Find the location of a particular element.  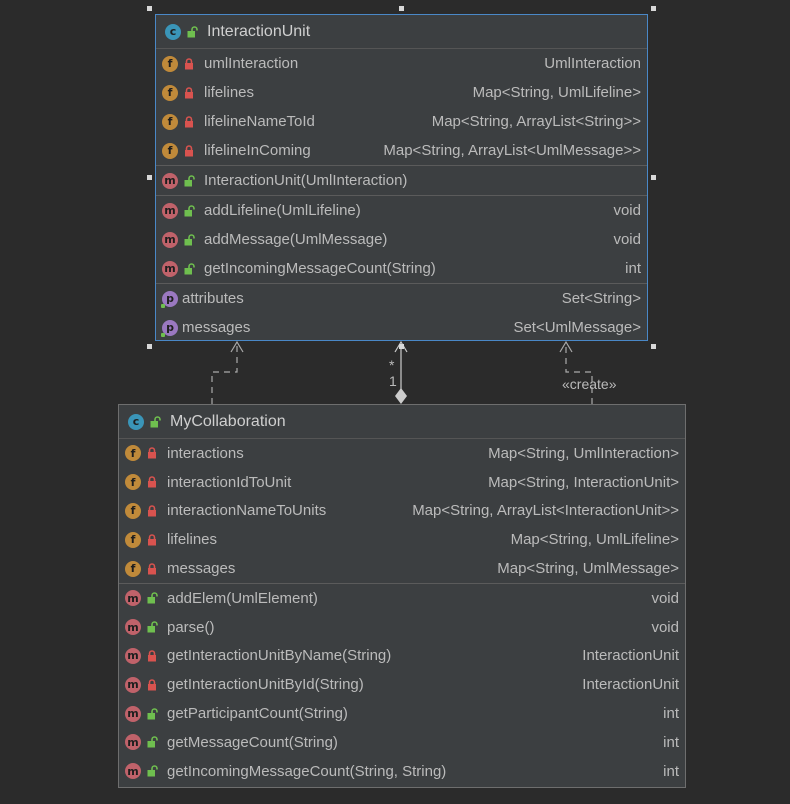

method-row: m getParticipantCount(String) int is located at coordinates (402, 713).